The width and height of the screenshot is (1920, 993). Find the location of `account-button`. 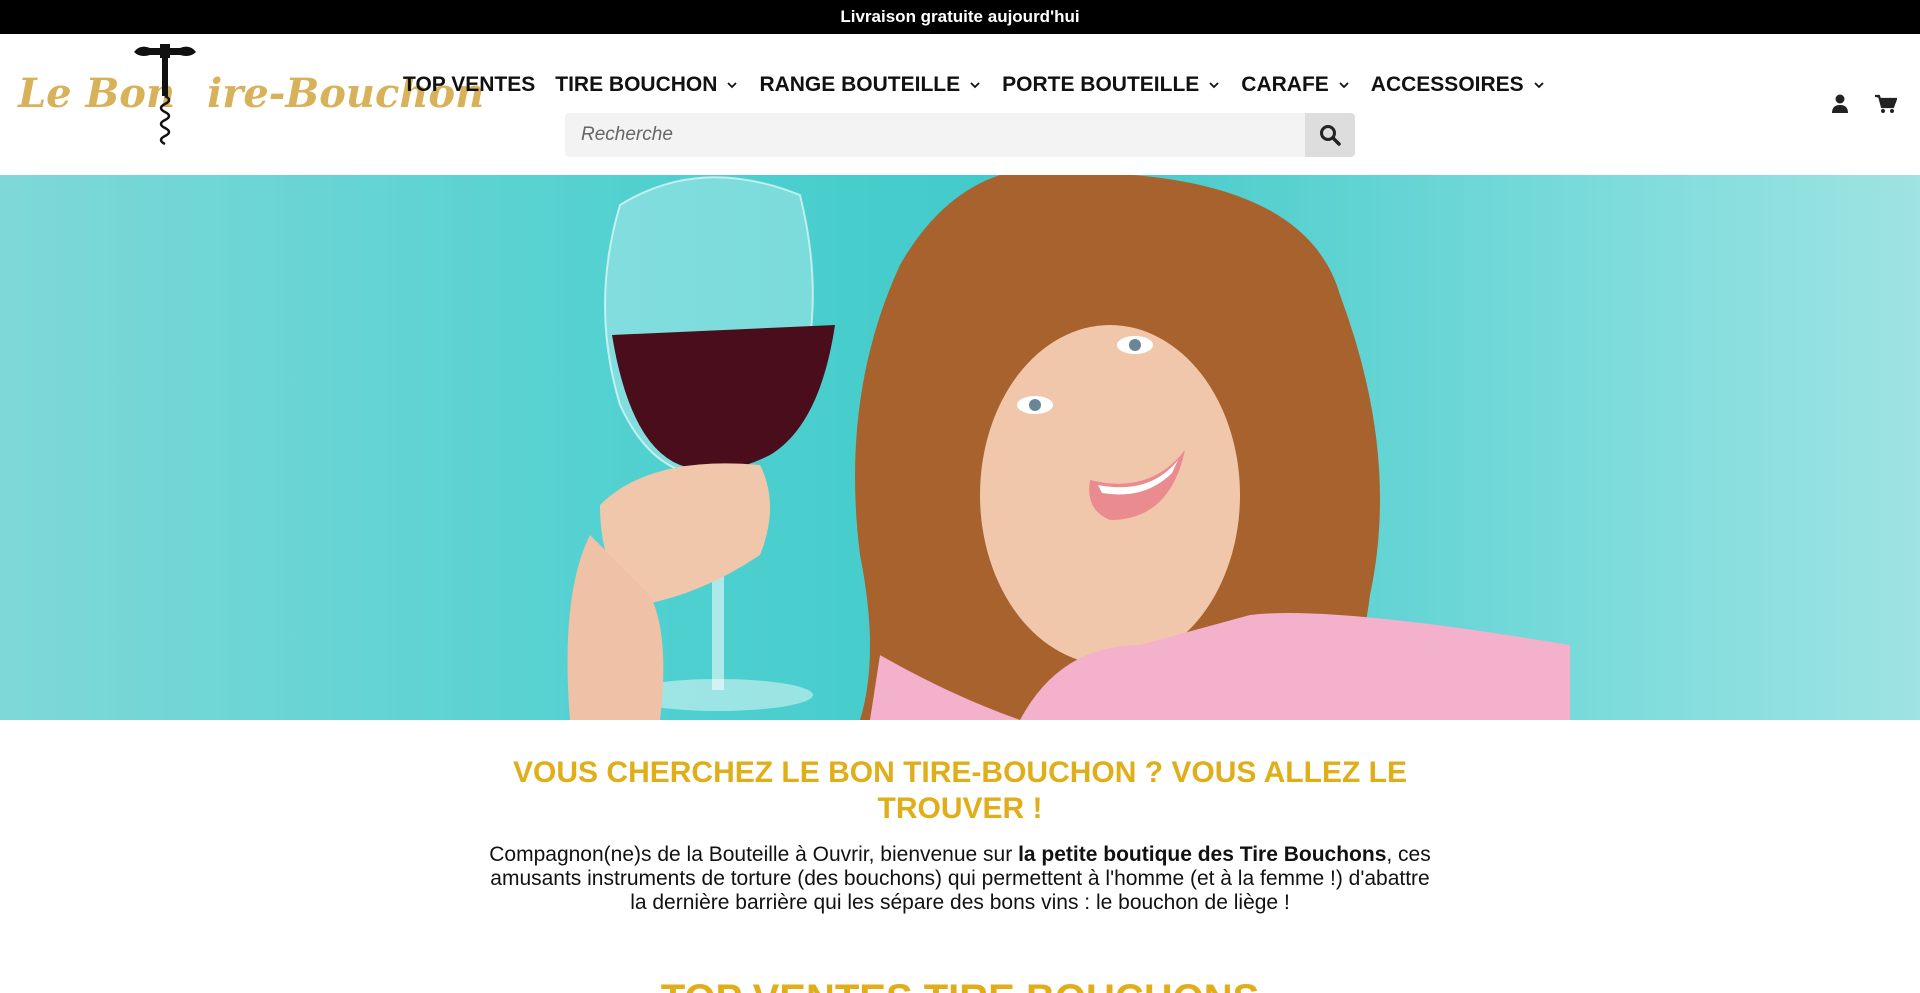

account-button is located at coordinates (1840, 104).